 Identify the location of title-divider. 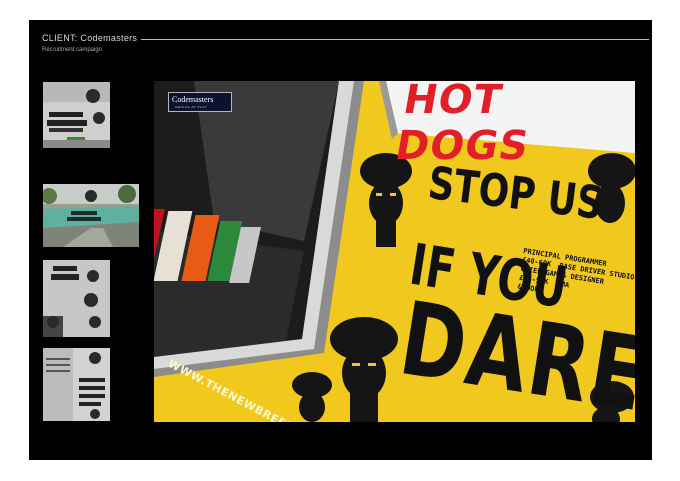
(395, 39).